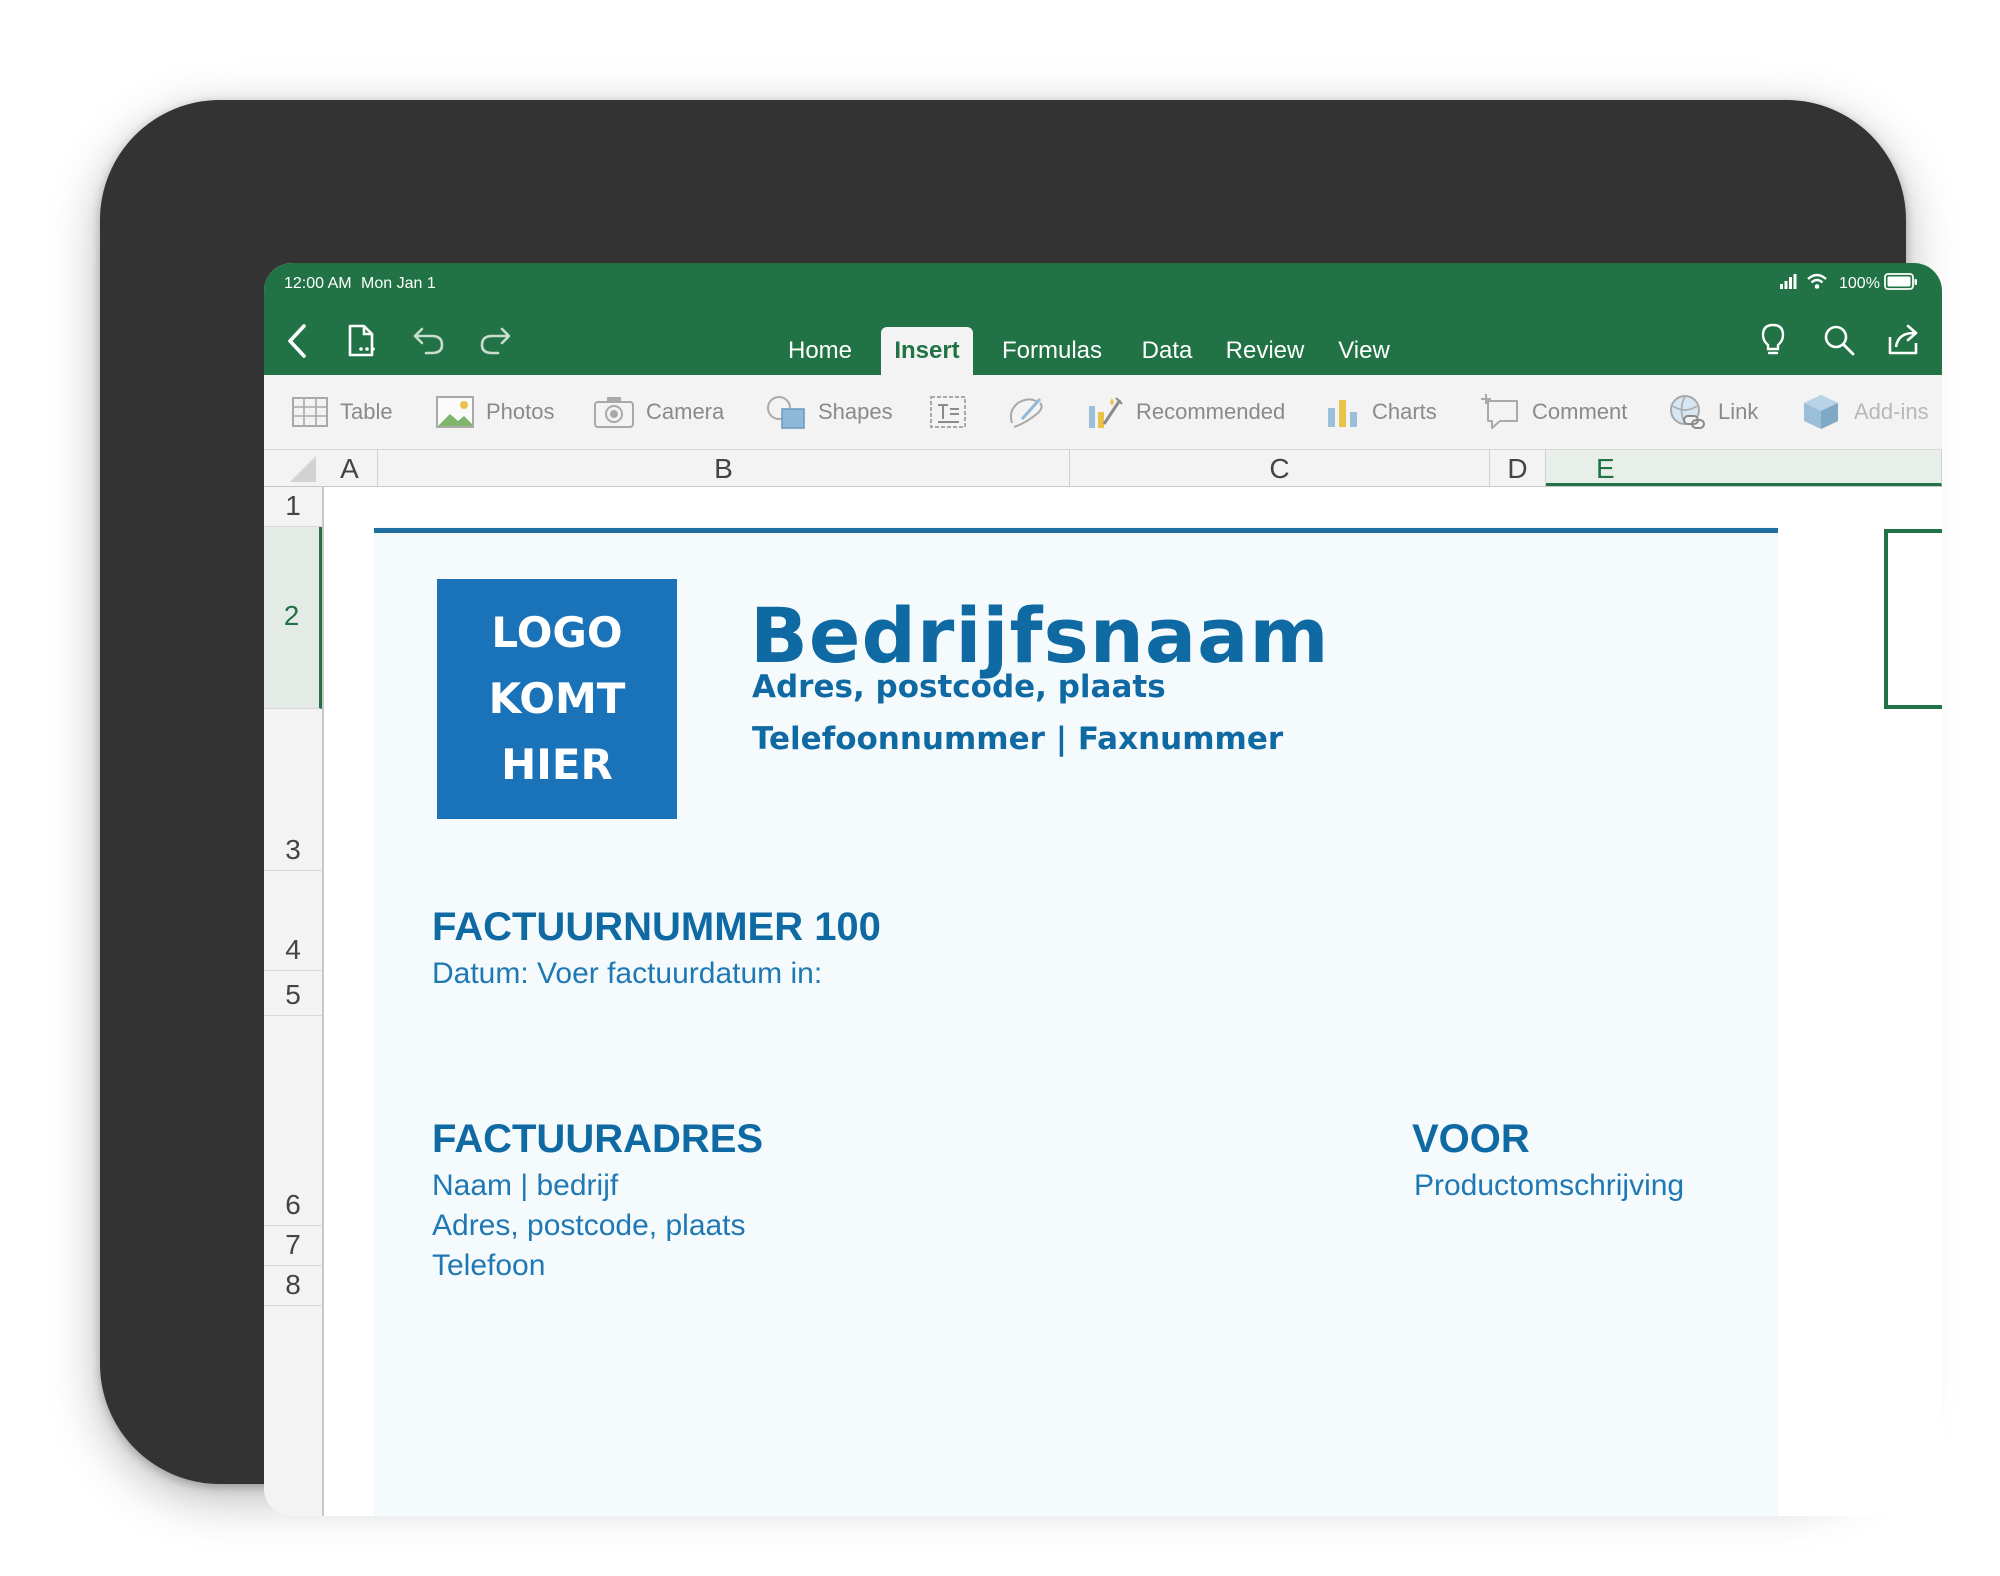 The width and height of the screenshot is (2000, 1576). Describe the element at coordinates (1076, 530) in the screenshot. I see `invoice-top-rule` at that location.